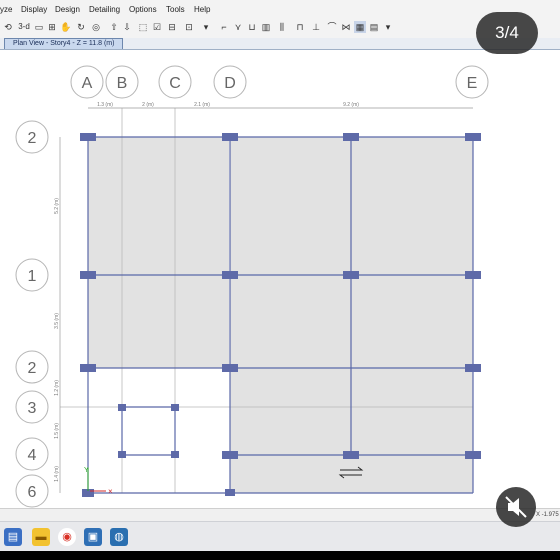  I want to click on view-3d-button: 3-d, so click(24, 27).